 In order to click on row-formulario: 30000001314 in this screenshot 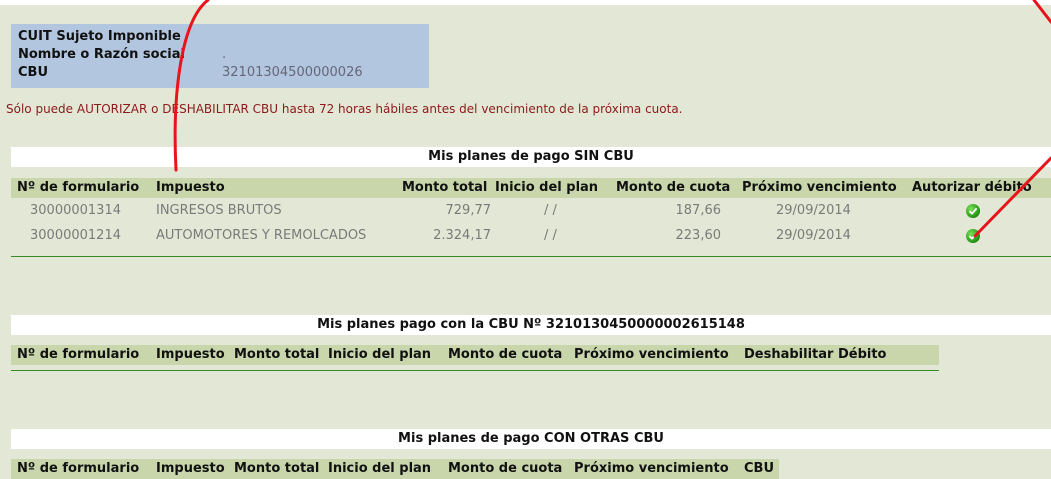, I will do `click(75, 210)`.